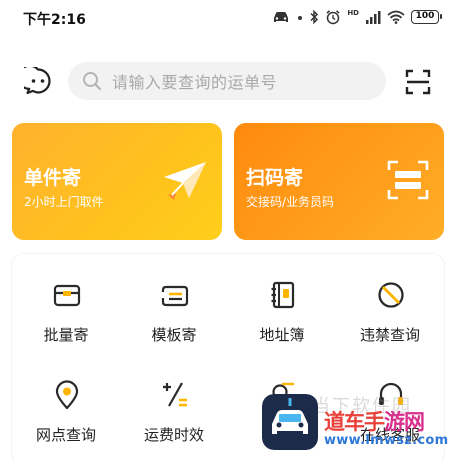 The image size is (451, 460). What do you see at coordinates (195, 82) in the screenshot?
I see `search-placeholder: 请输入要查询的运单号` at bounding box center [195, 82].